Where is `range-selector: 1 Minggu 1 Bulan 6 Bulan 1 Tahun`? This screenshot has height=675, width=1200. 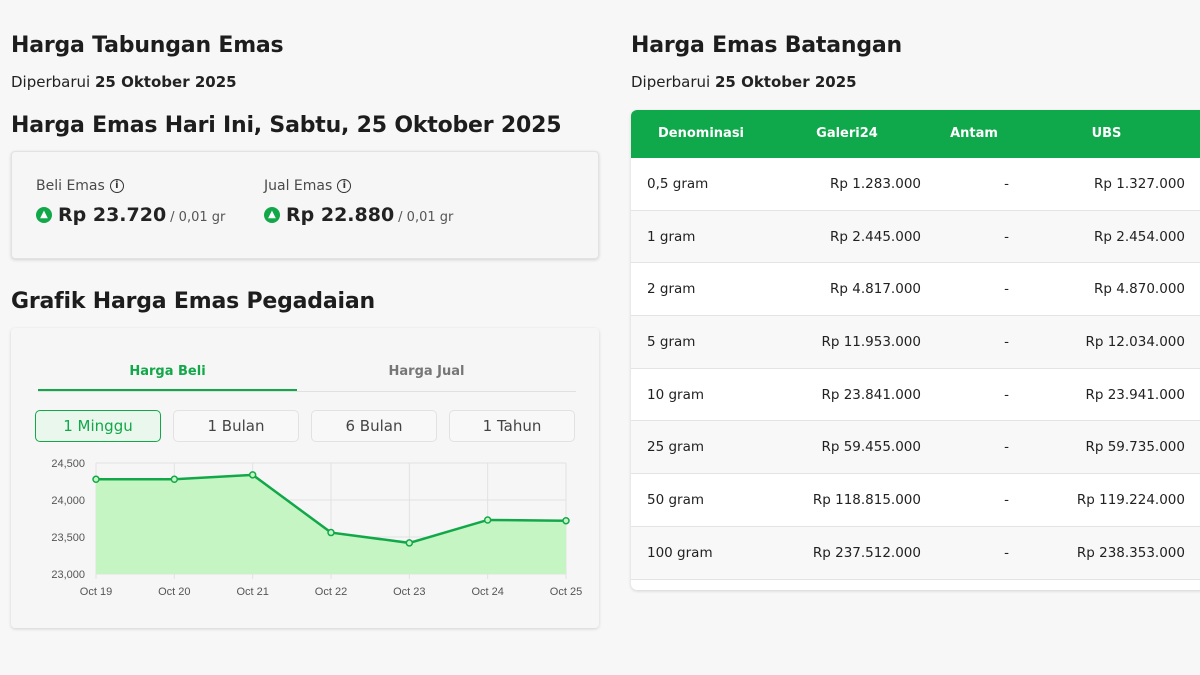
range-selector: 1 Minggu 1 Bulan 6 Bulan 1 Tahun is located at coordinates (306, 426).